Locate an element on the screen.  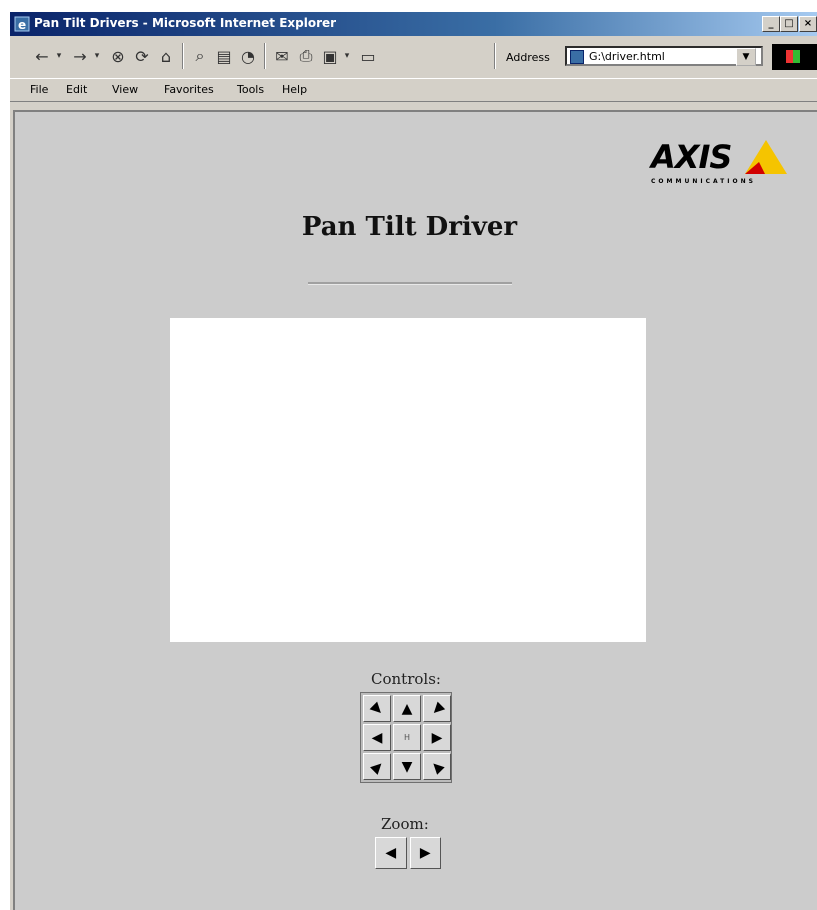
zoom-controls: ◀ ▶ is located at coordinates (408, 853).